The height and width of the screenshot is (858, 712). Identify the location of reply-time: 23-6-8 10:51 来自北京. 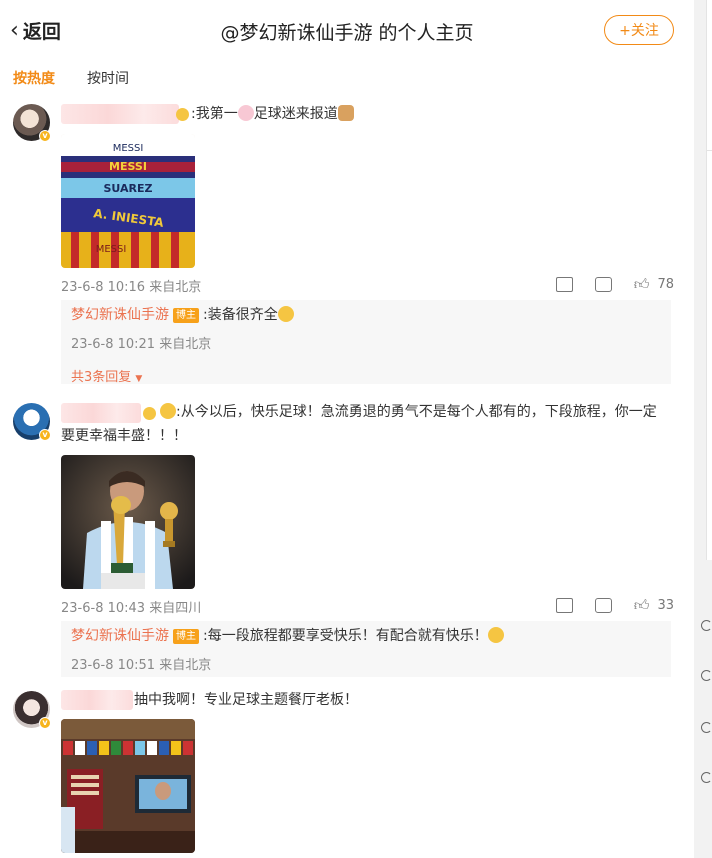
(141, 665).